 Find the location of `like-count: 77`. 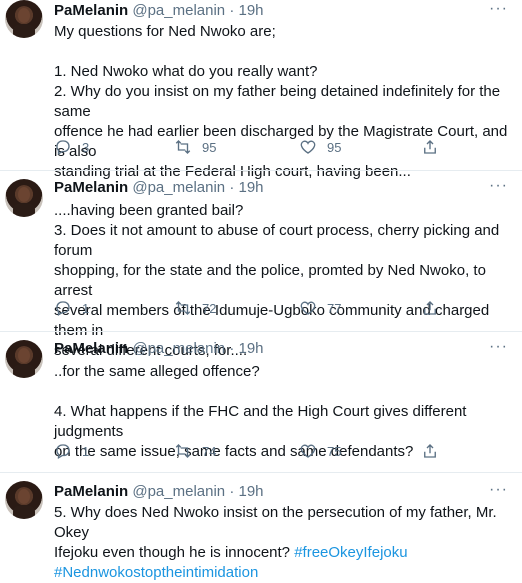

like-count: 77 is located at coordinates (334, 308).